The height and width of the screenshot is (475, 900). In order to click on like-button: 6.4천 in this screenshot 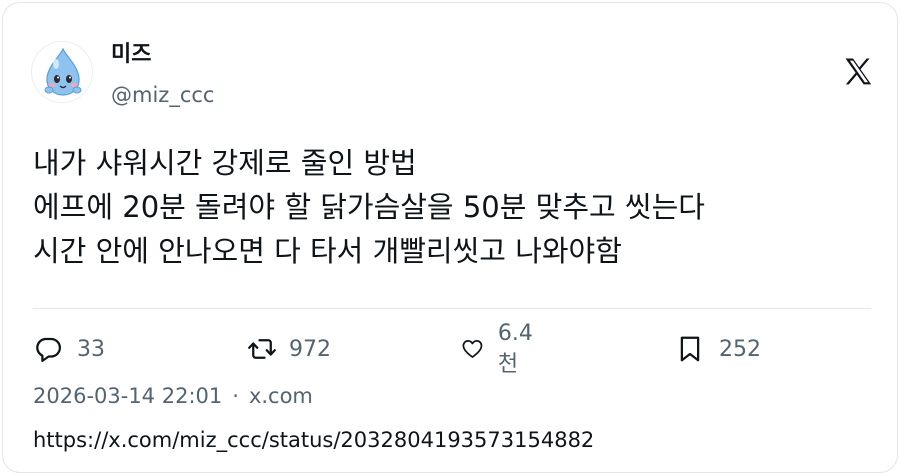, I will do `click(500, 349)`.